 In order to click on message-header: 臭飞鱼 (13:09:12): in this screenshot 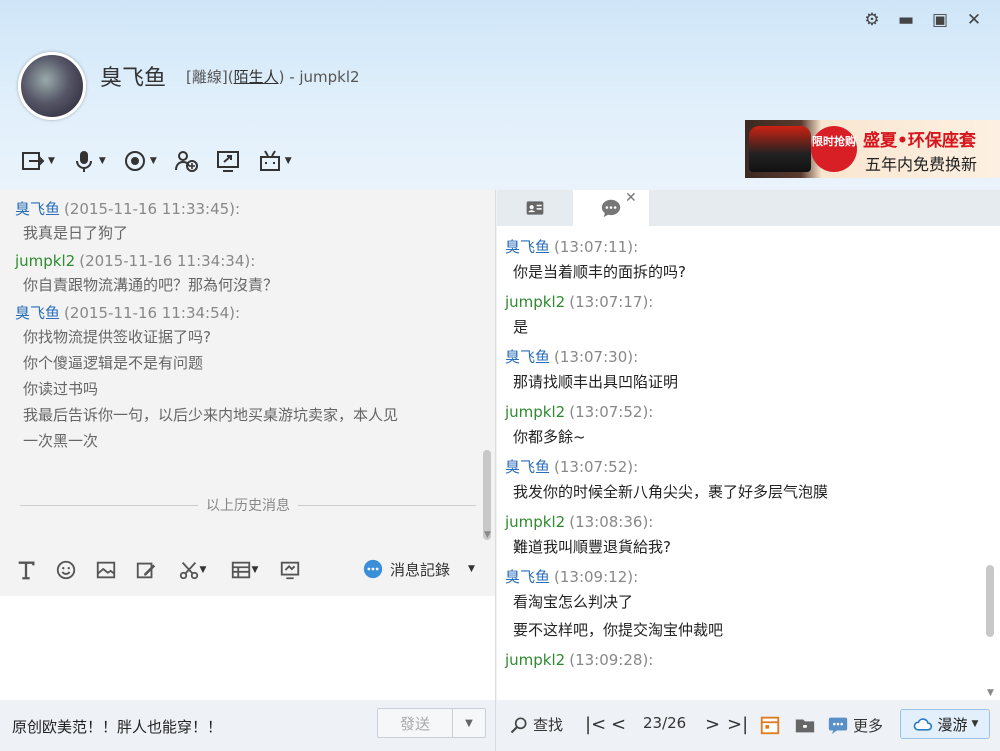, I will do `click(752, 577)`.